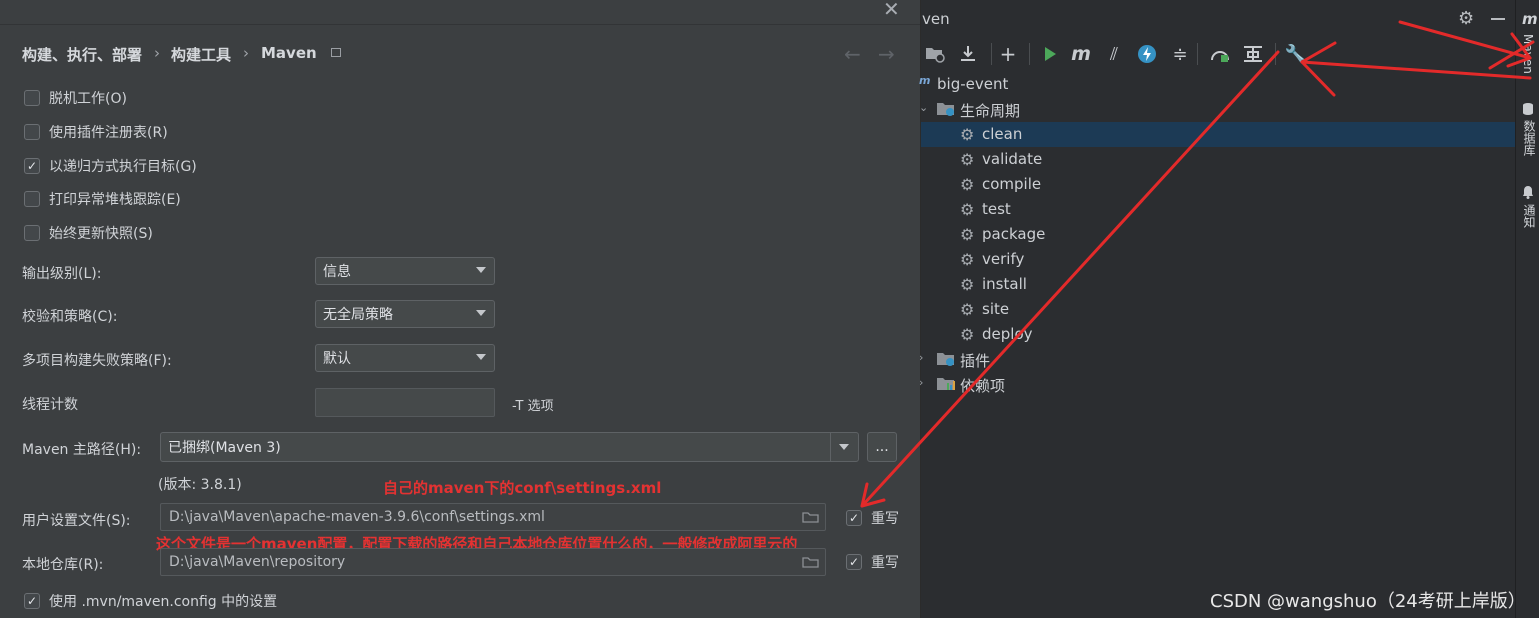 Image resolution: width=1539 pixels, height=618 pixels. I want to click on plugins-folder-icon, so click(945, 359).